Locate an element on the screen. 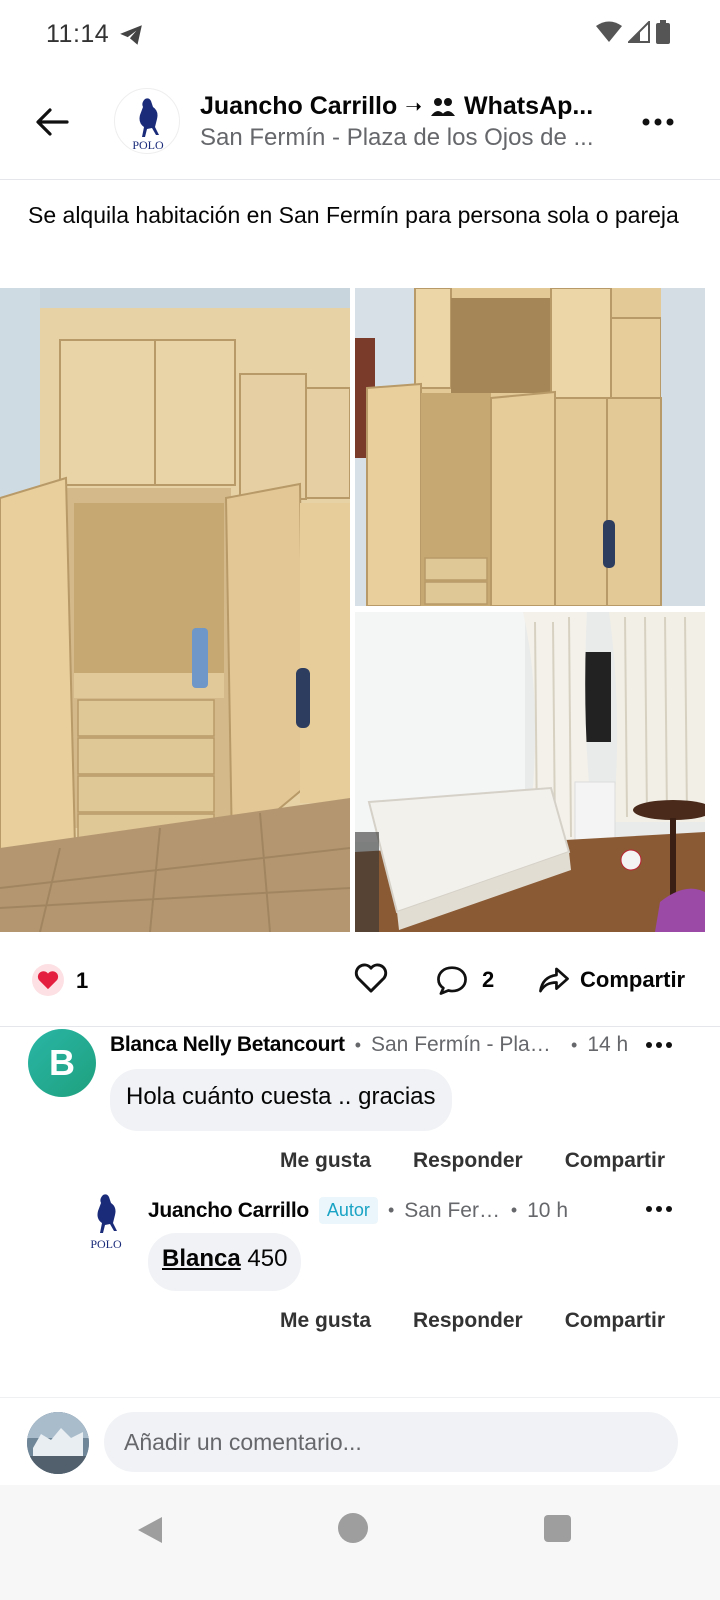 Image resolution: width=720 pixels, height=1600 pixels. reply-actions: Me gusta Responder Compartir is located at coordinates (472, 1321).